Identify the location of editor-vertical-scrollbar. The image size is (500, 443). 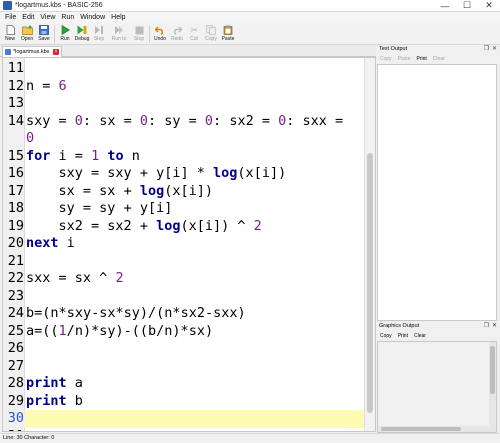
(369, 244).